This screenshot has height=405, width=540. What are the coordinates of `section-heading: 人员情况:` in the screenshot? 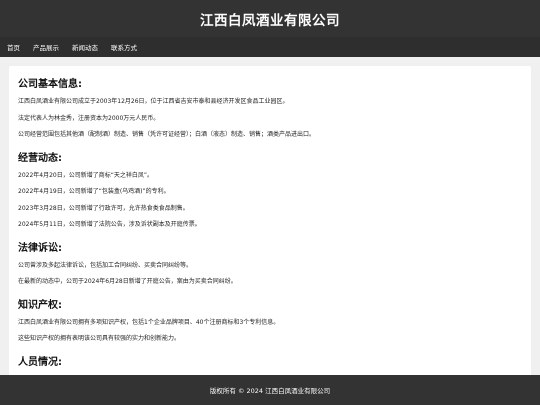 It's located at (40, 362).